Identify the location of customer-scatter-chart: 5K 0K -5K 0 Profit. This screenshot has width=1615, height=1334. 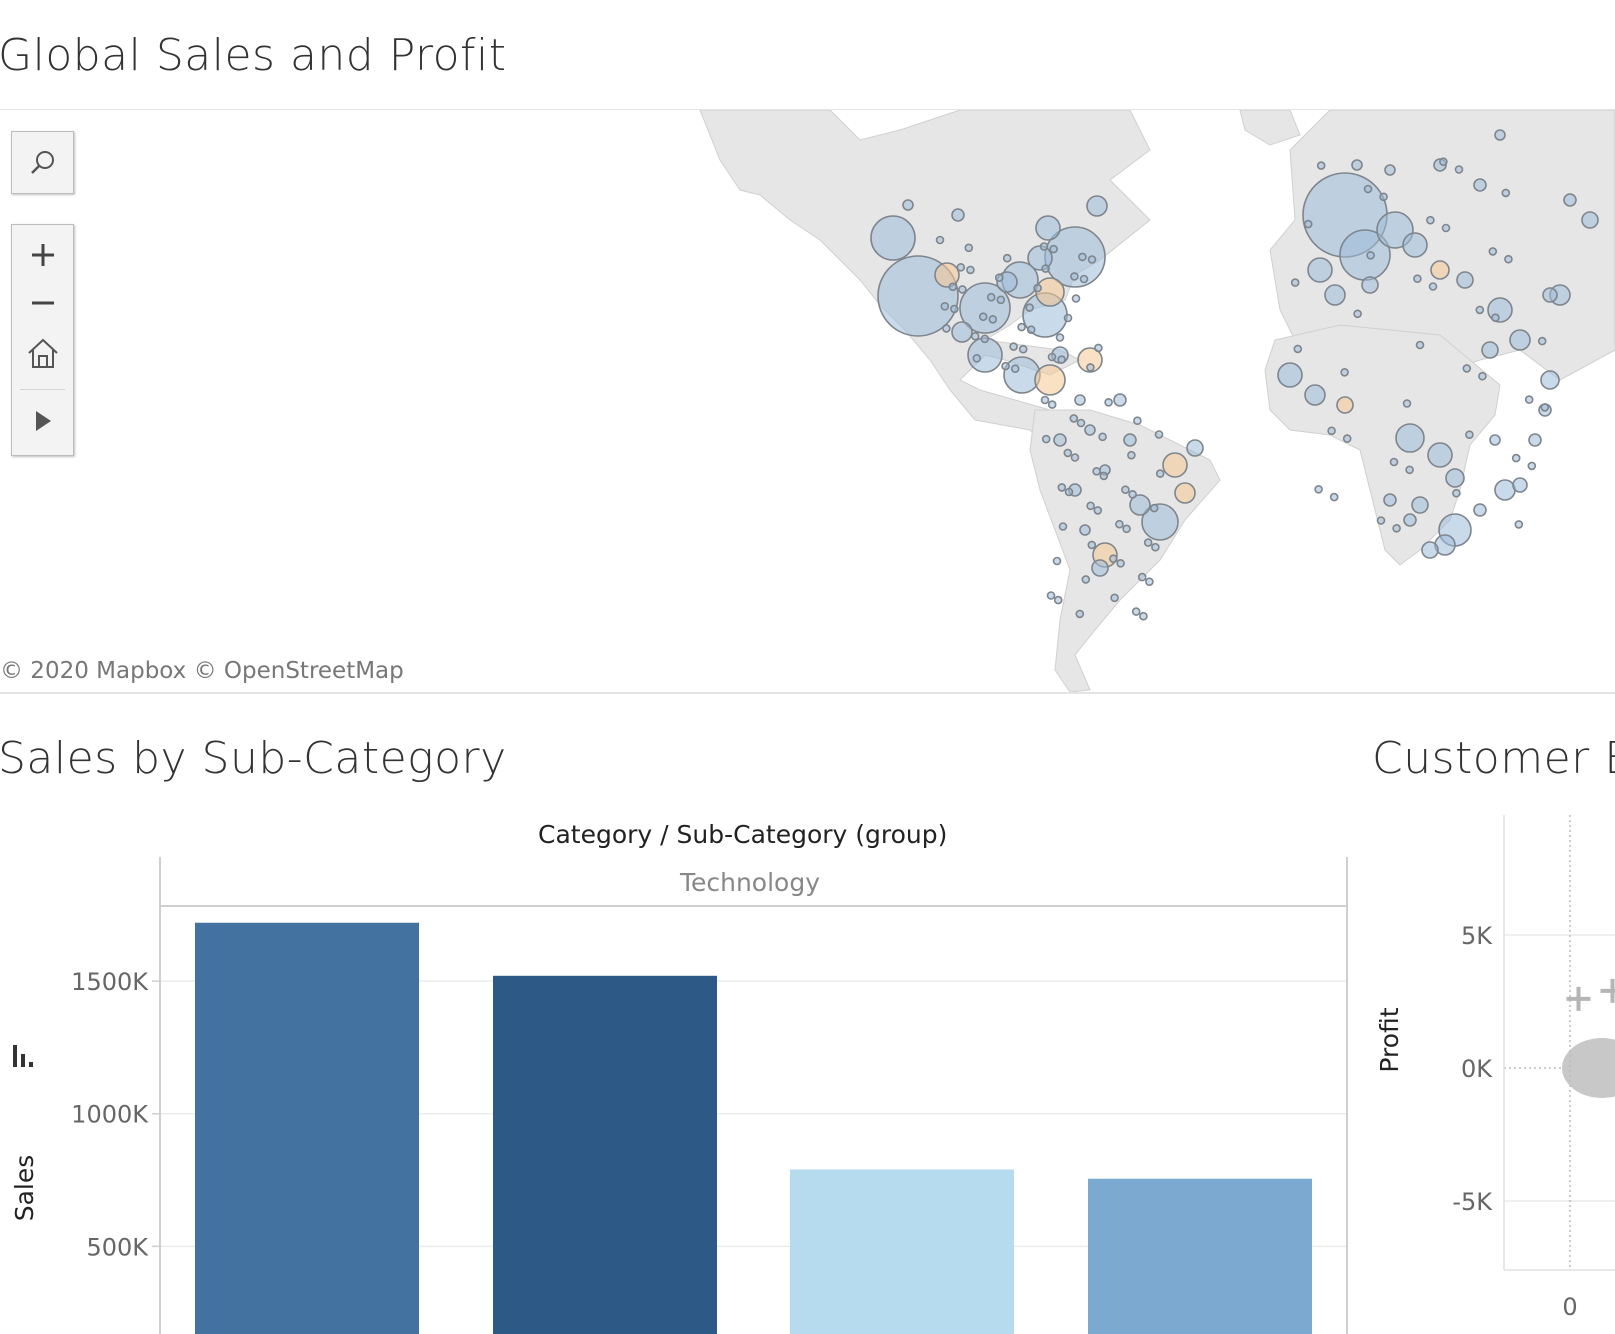
(1492, 1072).